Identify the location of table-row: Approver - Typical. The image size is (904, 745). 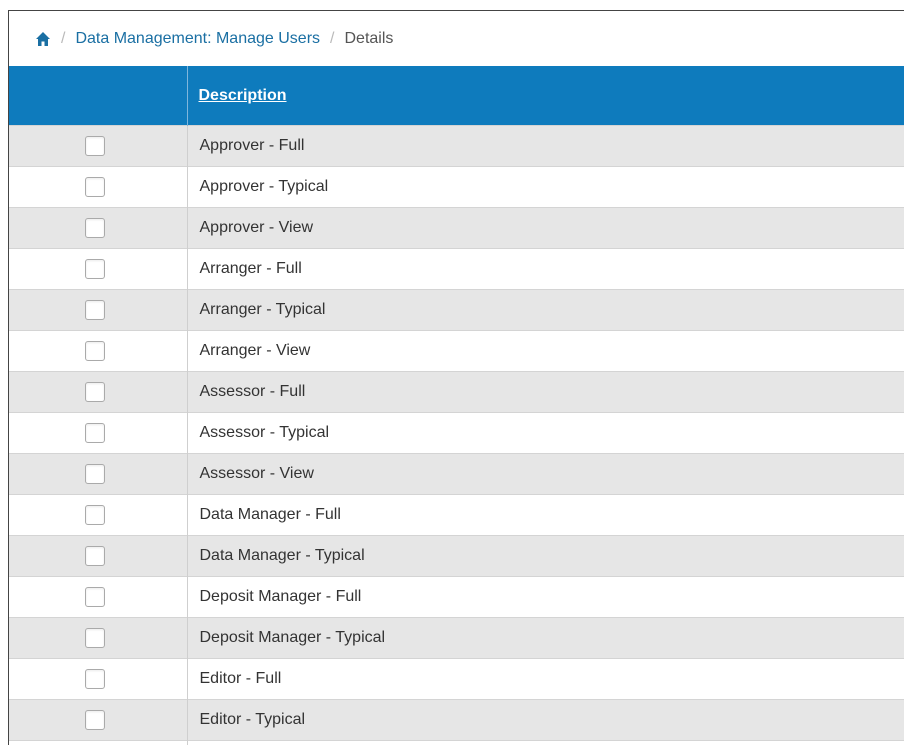
(456, 187).